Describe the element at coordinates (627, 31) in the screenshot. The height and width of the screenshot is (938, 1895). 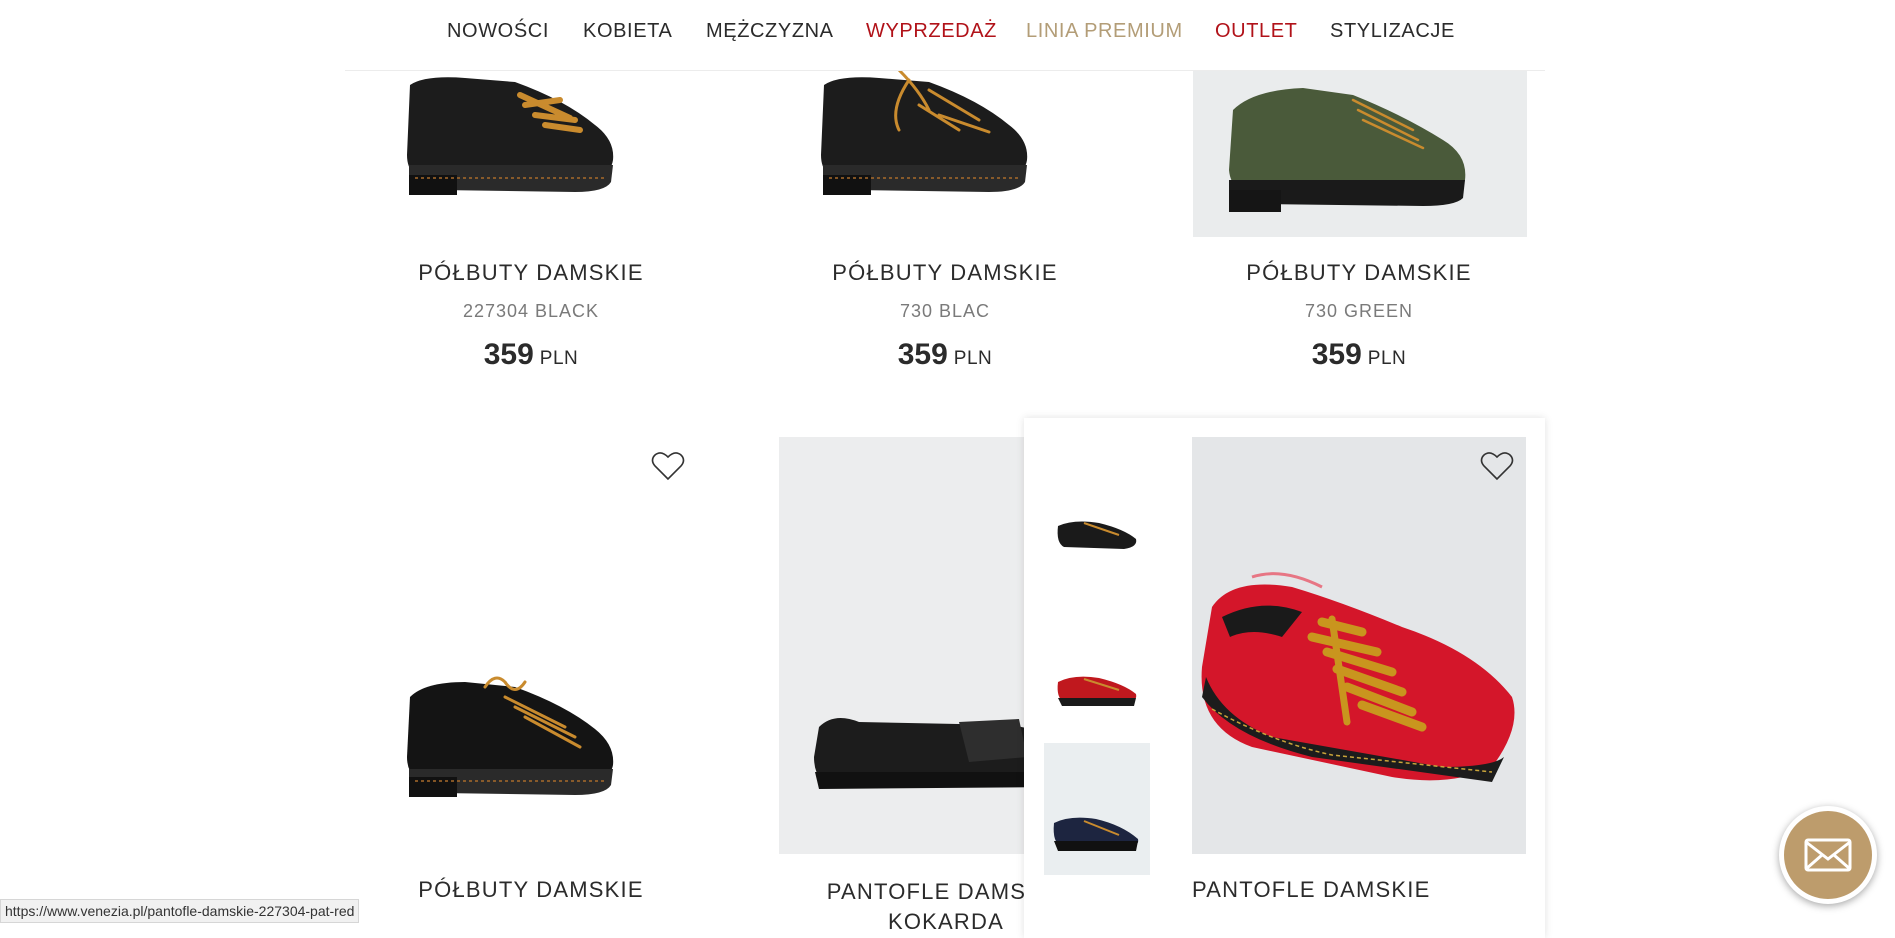
I see `nav-item-kobieta: KOBIETA` at that location.